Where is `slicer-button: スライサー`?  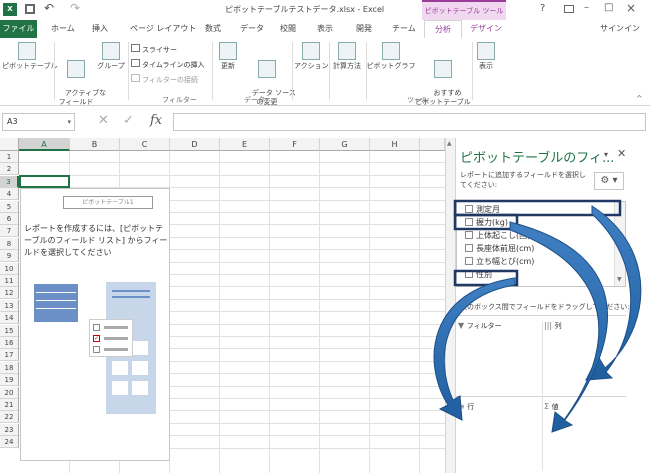
slicer-button: スライサー is located at coordinates (154, 49).